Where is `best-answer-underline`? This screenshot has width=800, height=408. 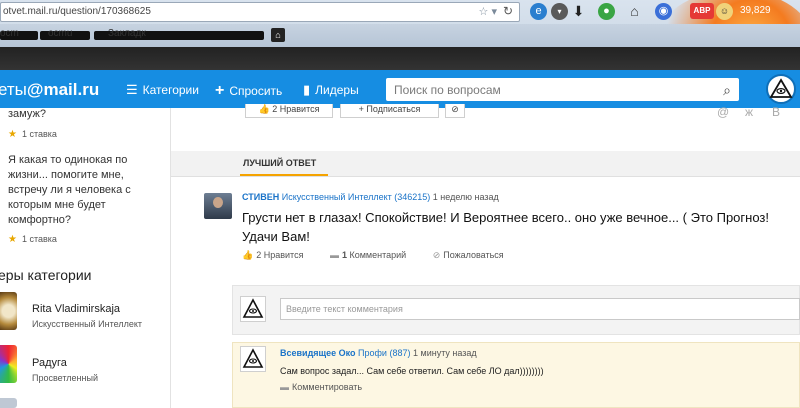
best-answer-underline is located at coordinates (284, 175).